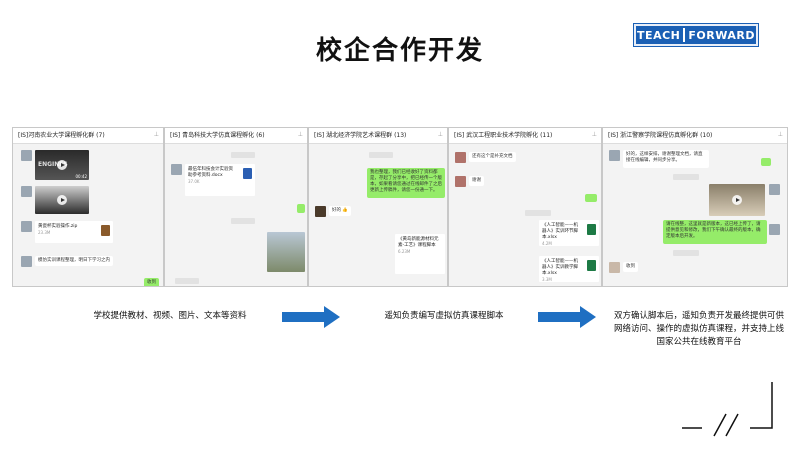  I want to click on message-bubble: 好的，这样安排，谢谢整理文档，请直接在线编辑，并同步分享。, so click(666, 159).